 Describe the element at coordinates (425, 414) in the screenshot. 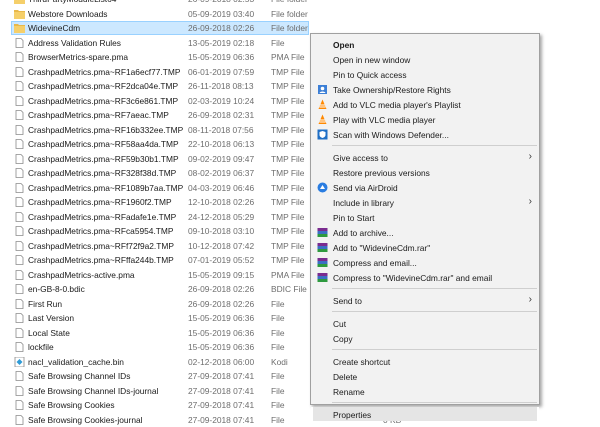

I see `menu-item-properties: Properties` at that location.